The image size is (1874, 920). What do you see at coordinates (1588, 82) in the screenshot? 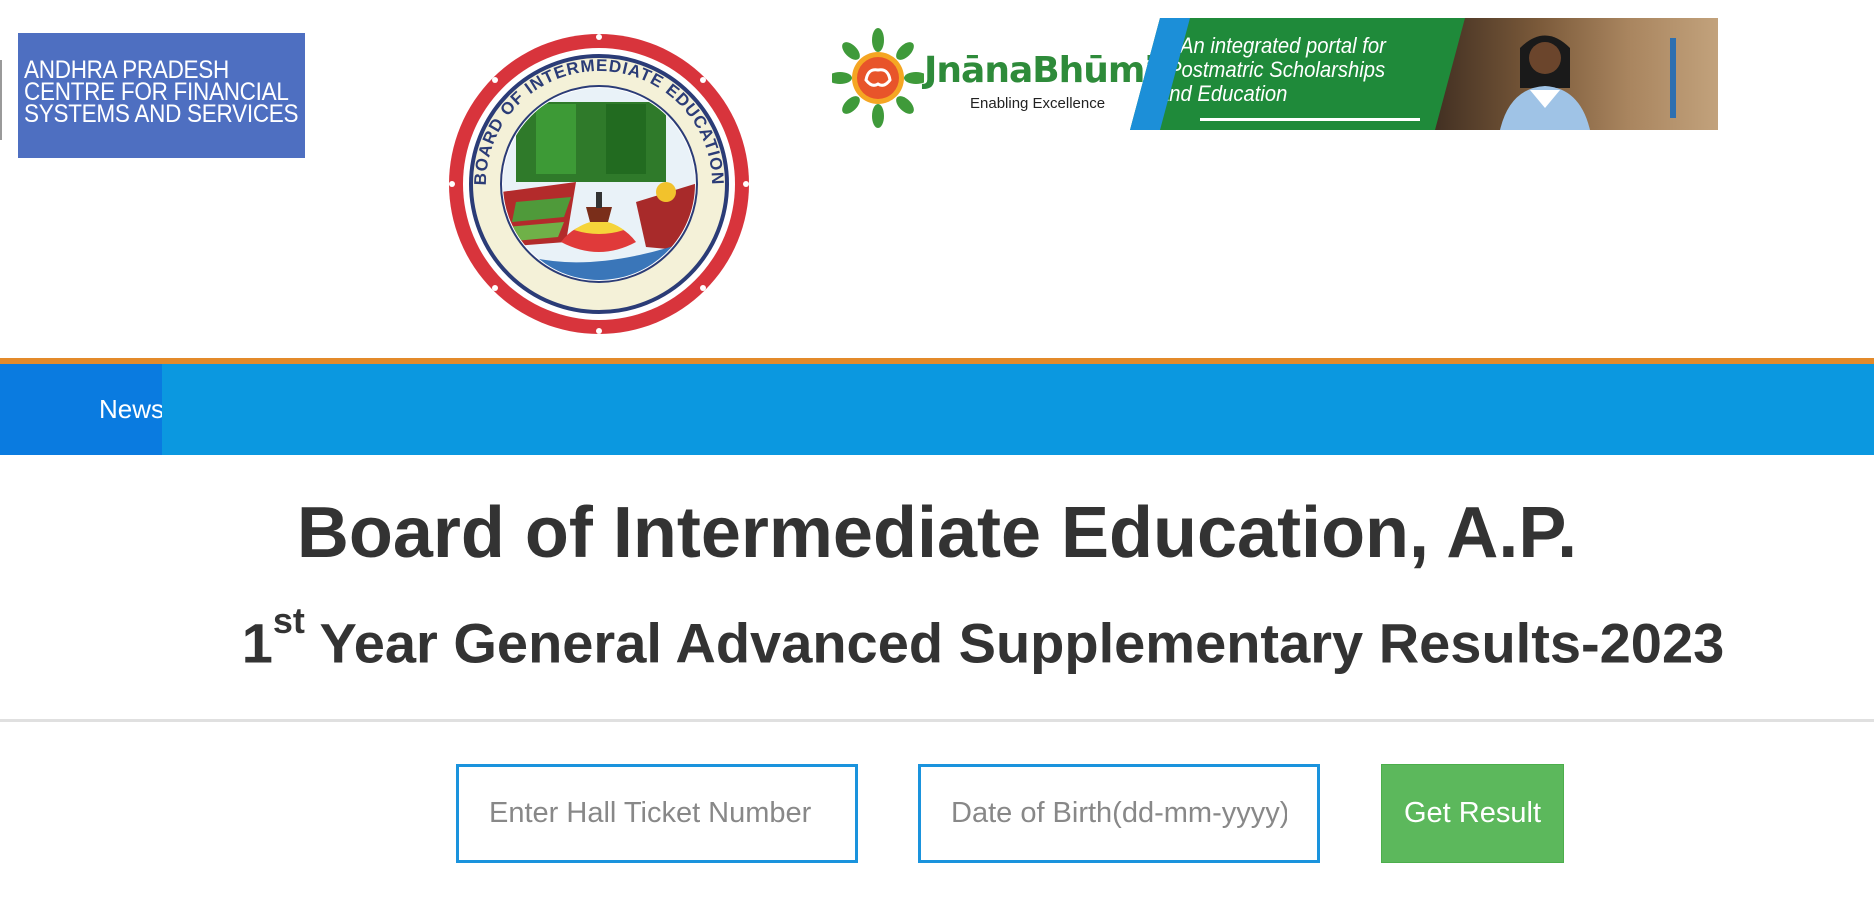
I see `student-figure-icon` at bounding box center [1588, 82].